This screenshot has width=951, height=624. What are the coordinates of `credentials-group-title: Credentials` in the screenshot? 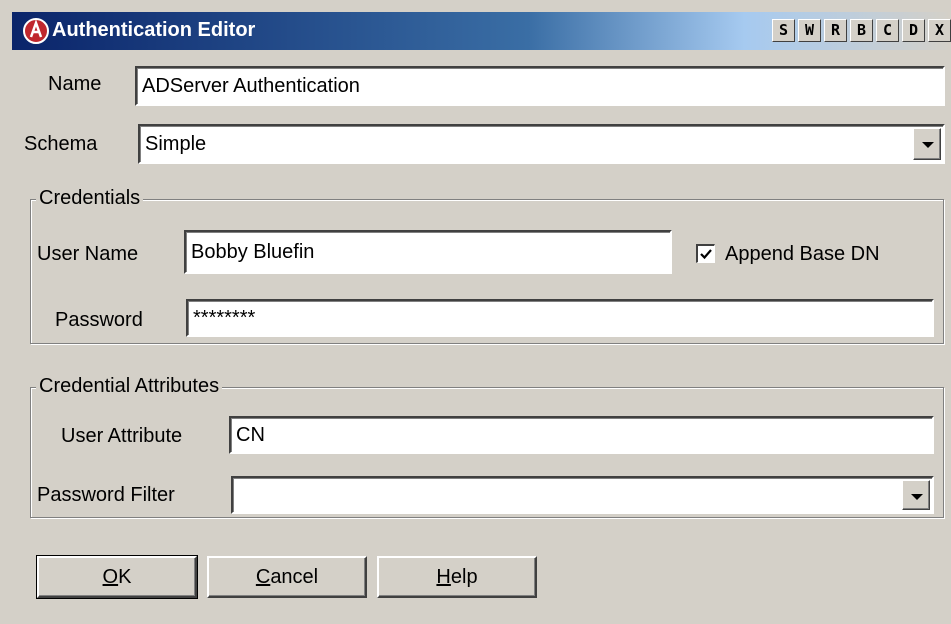 It's located at (90, 198).